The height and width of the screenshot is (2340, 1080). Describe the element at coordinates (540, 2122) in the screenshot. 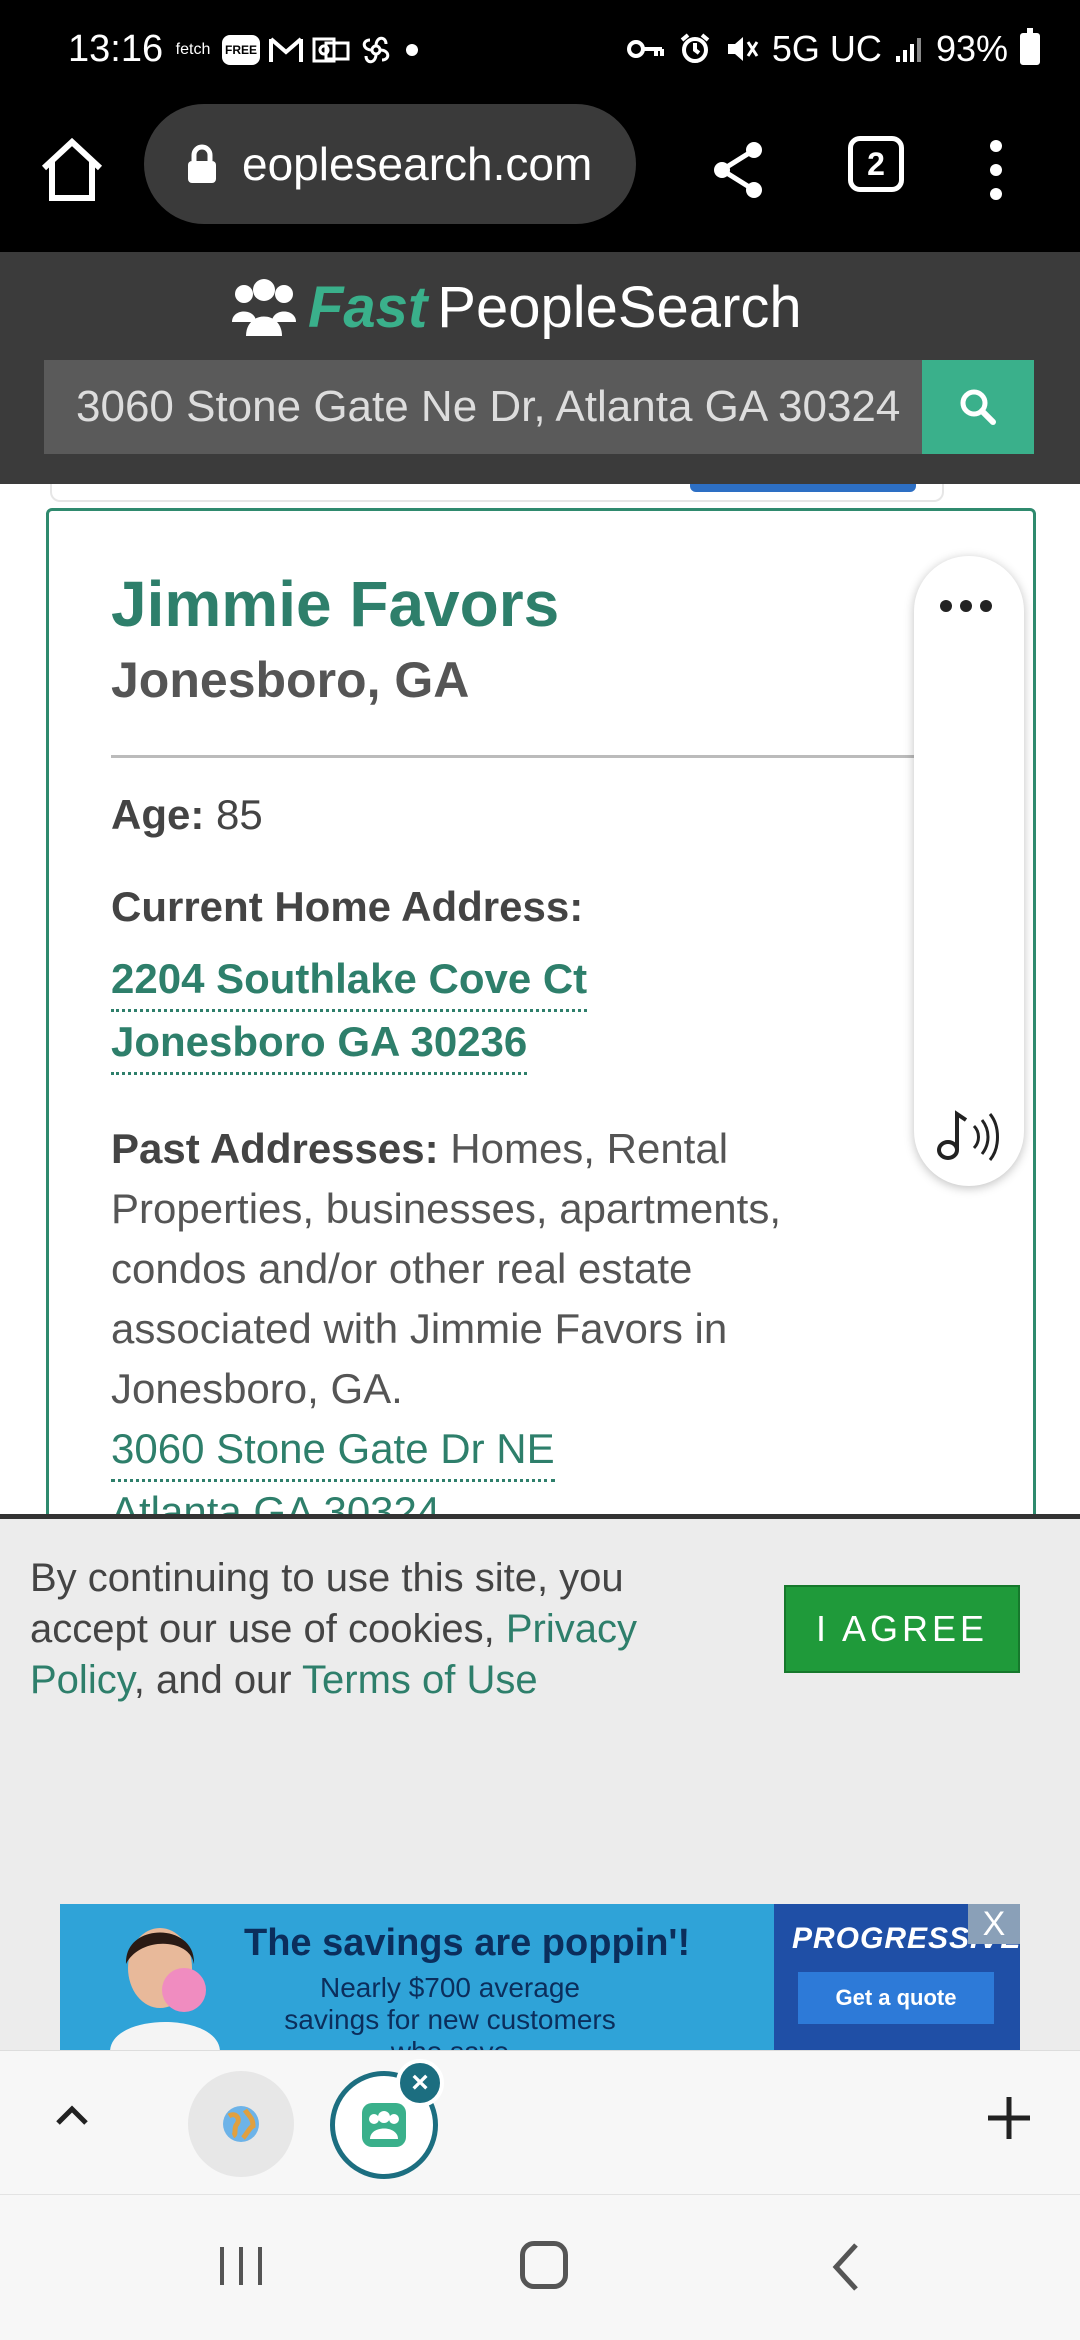

I see `browser-tab-bar: ×` at that location.